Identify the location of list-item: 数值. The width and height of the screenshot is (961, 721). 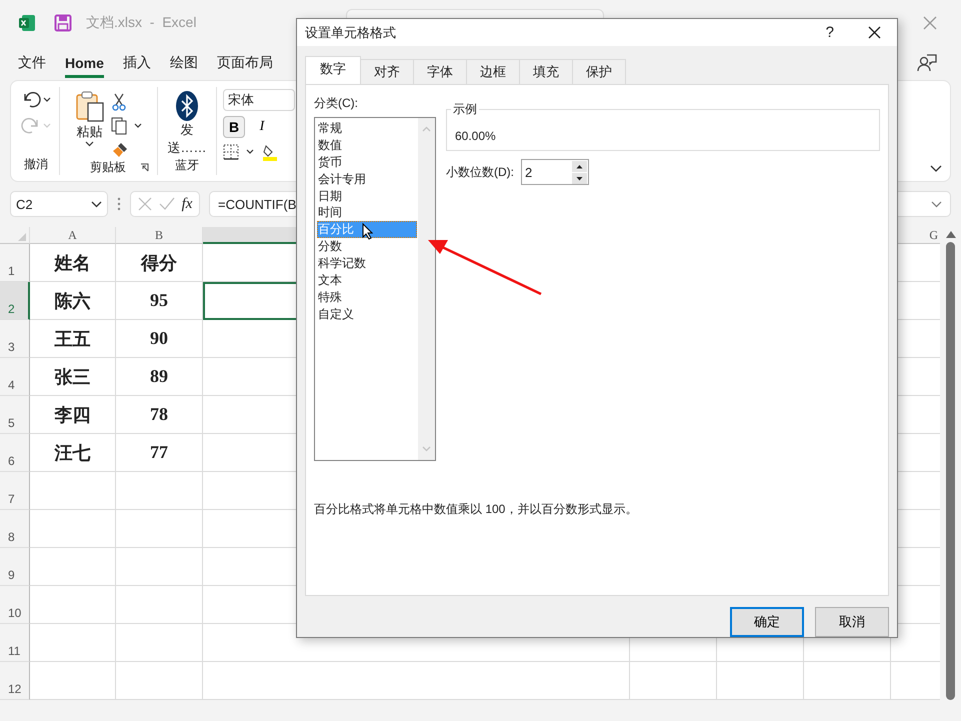
(367, 145).